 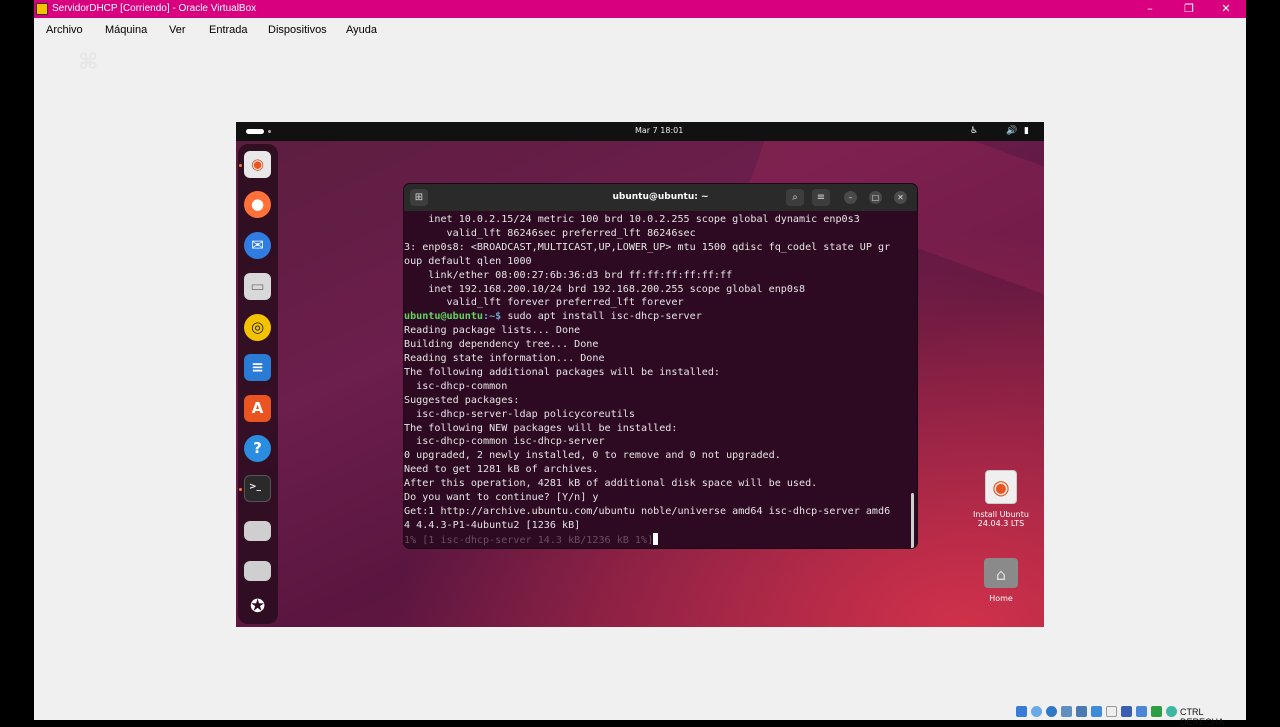 What do you see at coordinates (257, 164) in the screenshot?
I see `install-ubuntu-icon: ◉` at bounding box center [257, 164].